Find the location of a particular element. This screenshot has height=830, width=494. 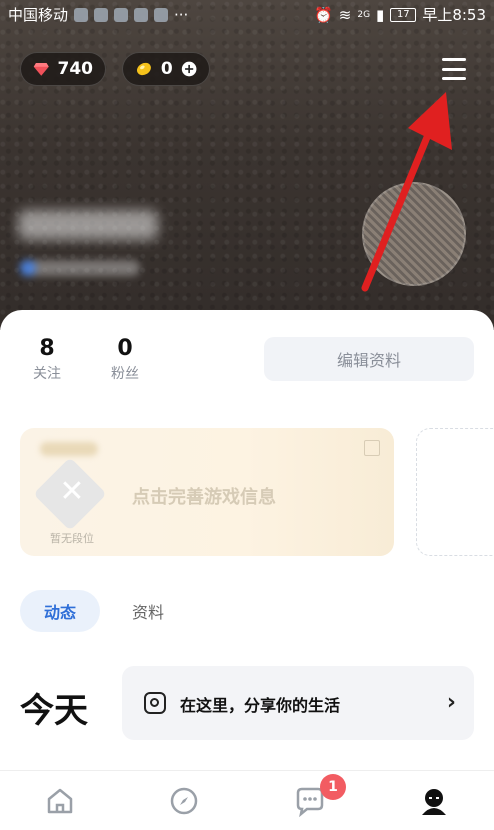

gem-balance-pill: 740 is located at coordinates (63, 69).